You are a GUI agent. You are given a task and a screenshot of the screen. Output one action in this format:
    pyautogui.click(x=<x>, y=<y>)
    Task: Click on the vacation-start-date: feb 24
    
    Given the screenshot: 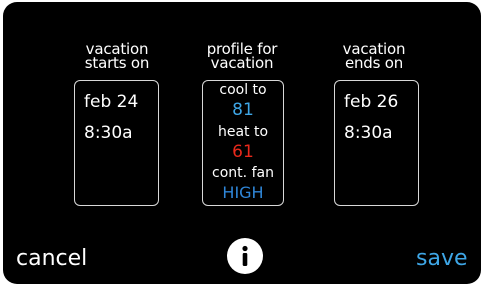 What is the action you would take?
    pyautogui.click(x=111, y=102)
    